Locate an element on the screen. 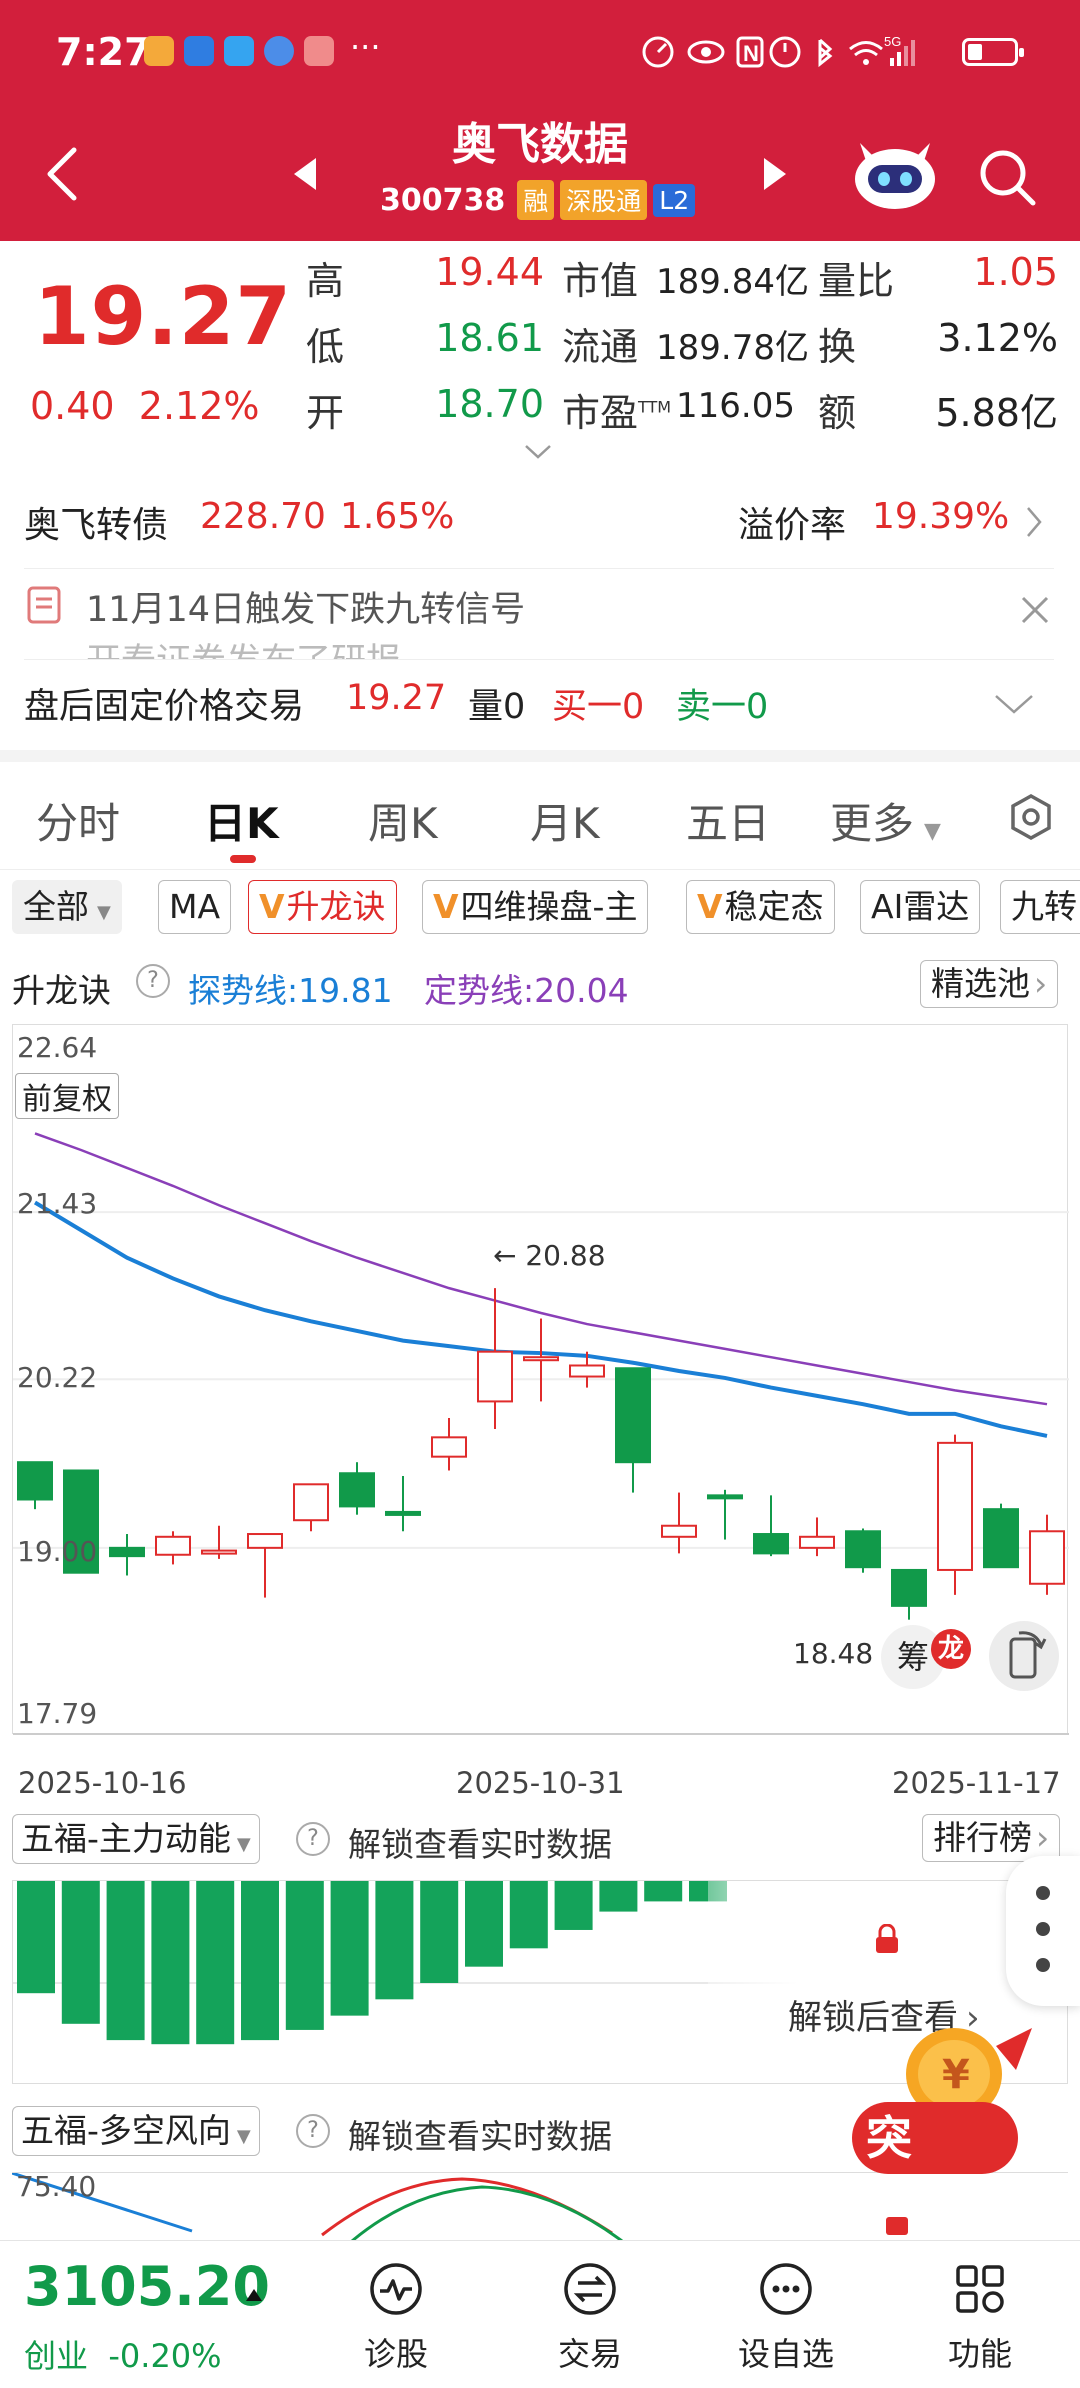 The image size is (1080, 2388). nav-trade: 交易 is located at coordinates (590, 2317).